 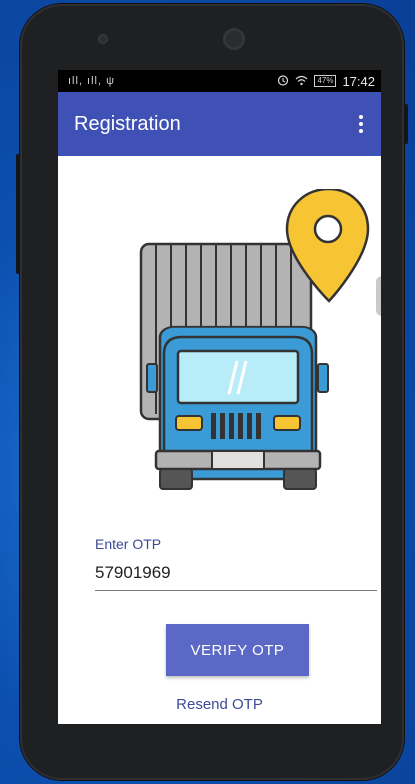 I want to click on floating-assistive-button, so click(x=378, y=296).